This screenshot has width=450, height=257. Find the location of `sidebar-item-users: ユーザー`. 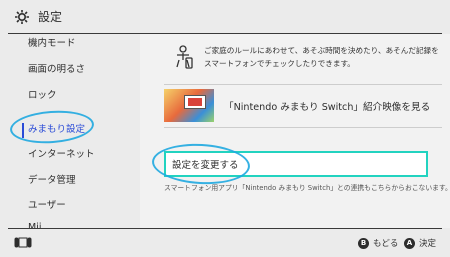

sidebar-item-users: ユーザー is located at coordinates (47, 206).